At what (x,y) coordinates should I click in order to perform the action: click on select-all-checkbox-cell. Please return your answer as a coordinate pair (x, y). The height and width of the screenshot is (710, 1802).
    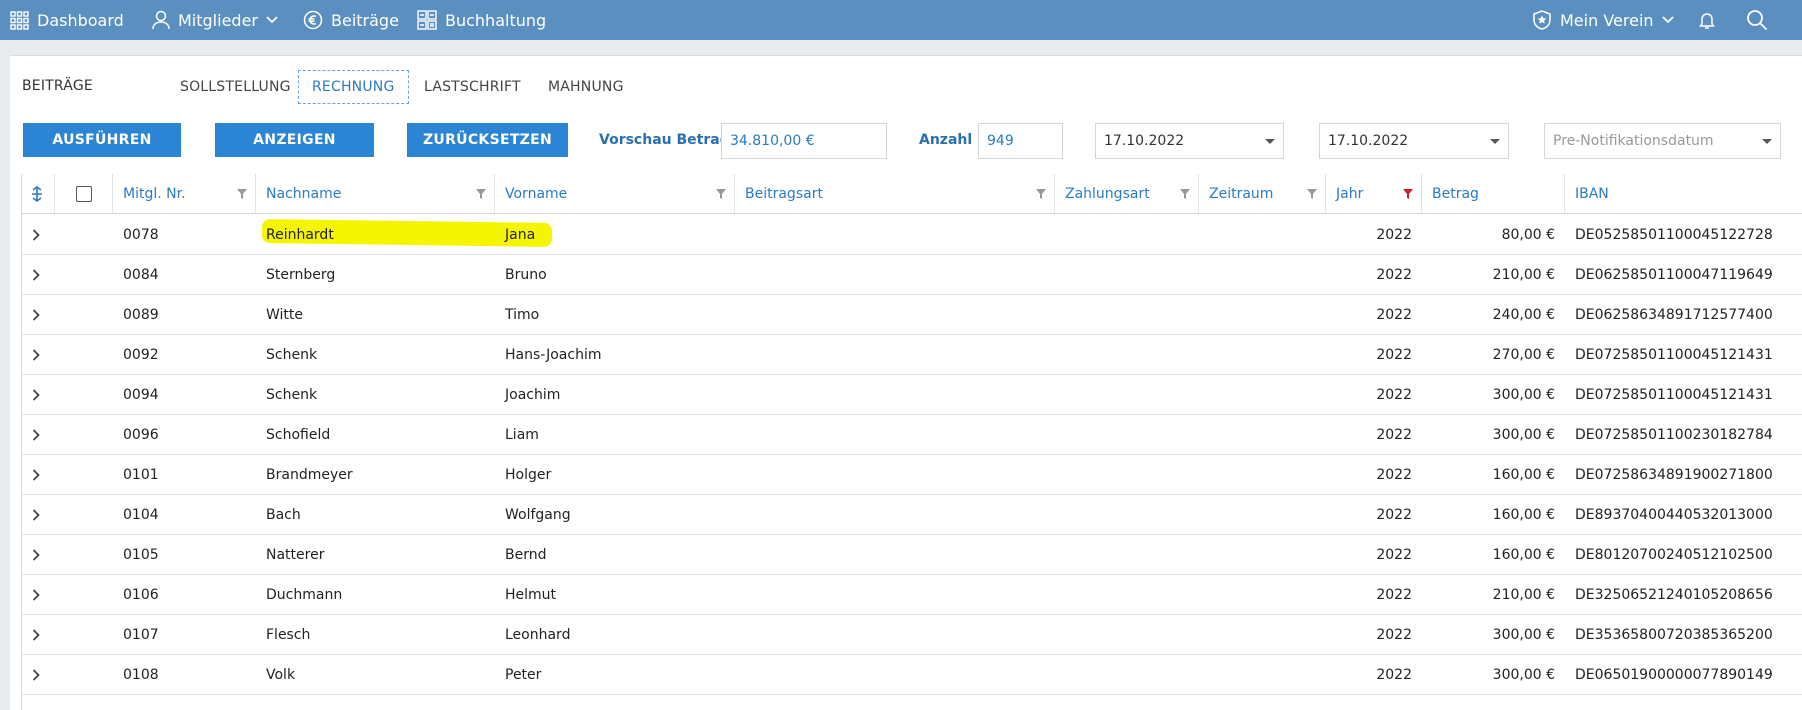
    Looking at the image, I should click on (84, 193).